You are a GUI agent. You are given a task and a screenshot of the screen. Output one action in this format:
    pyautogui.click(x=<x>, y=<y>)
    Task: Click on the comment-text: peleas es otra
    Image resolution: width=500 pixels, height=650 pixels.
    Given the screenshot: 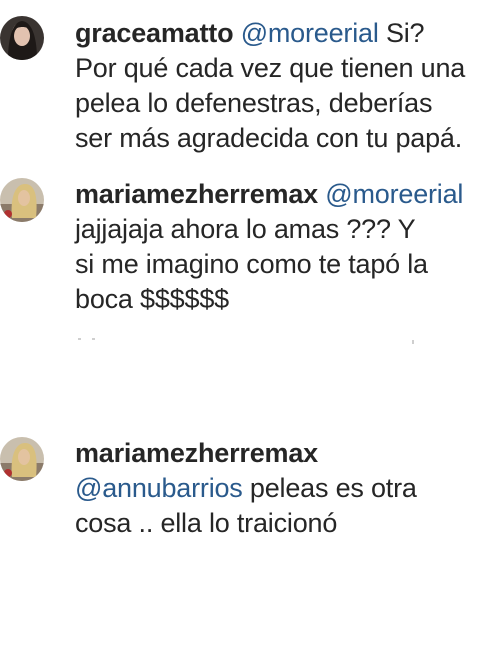 What is the action you would take?
    pyautogui.click(x=329, y=488)
    